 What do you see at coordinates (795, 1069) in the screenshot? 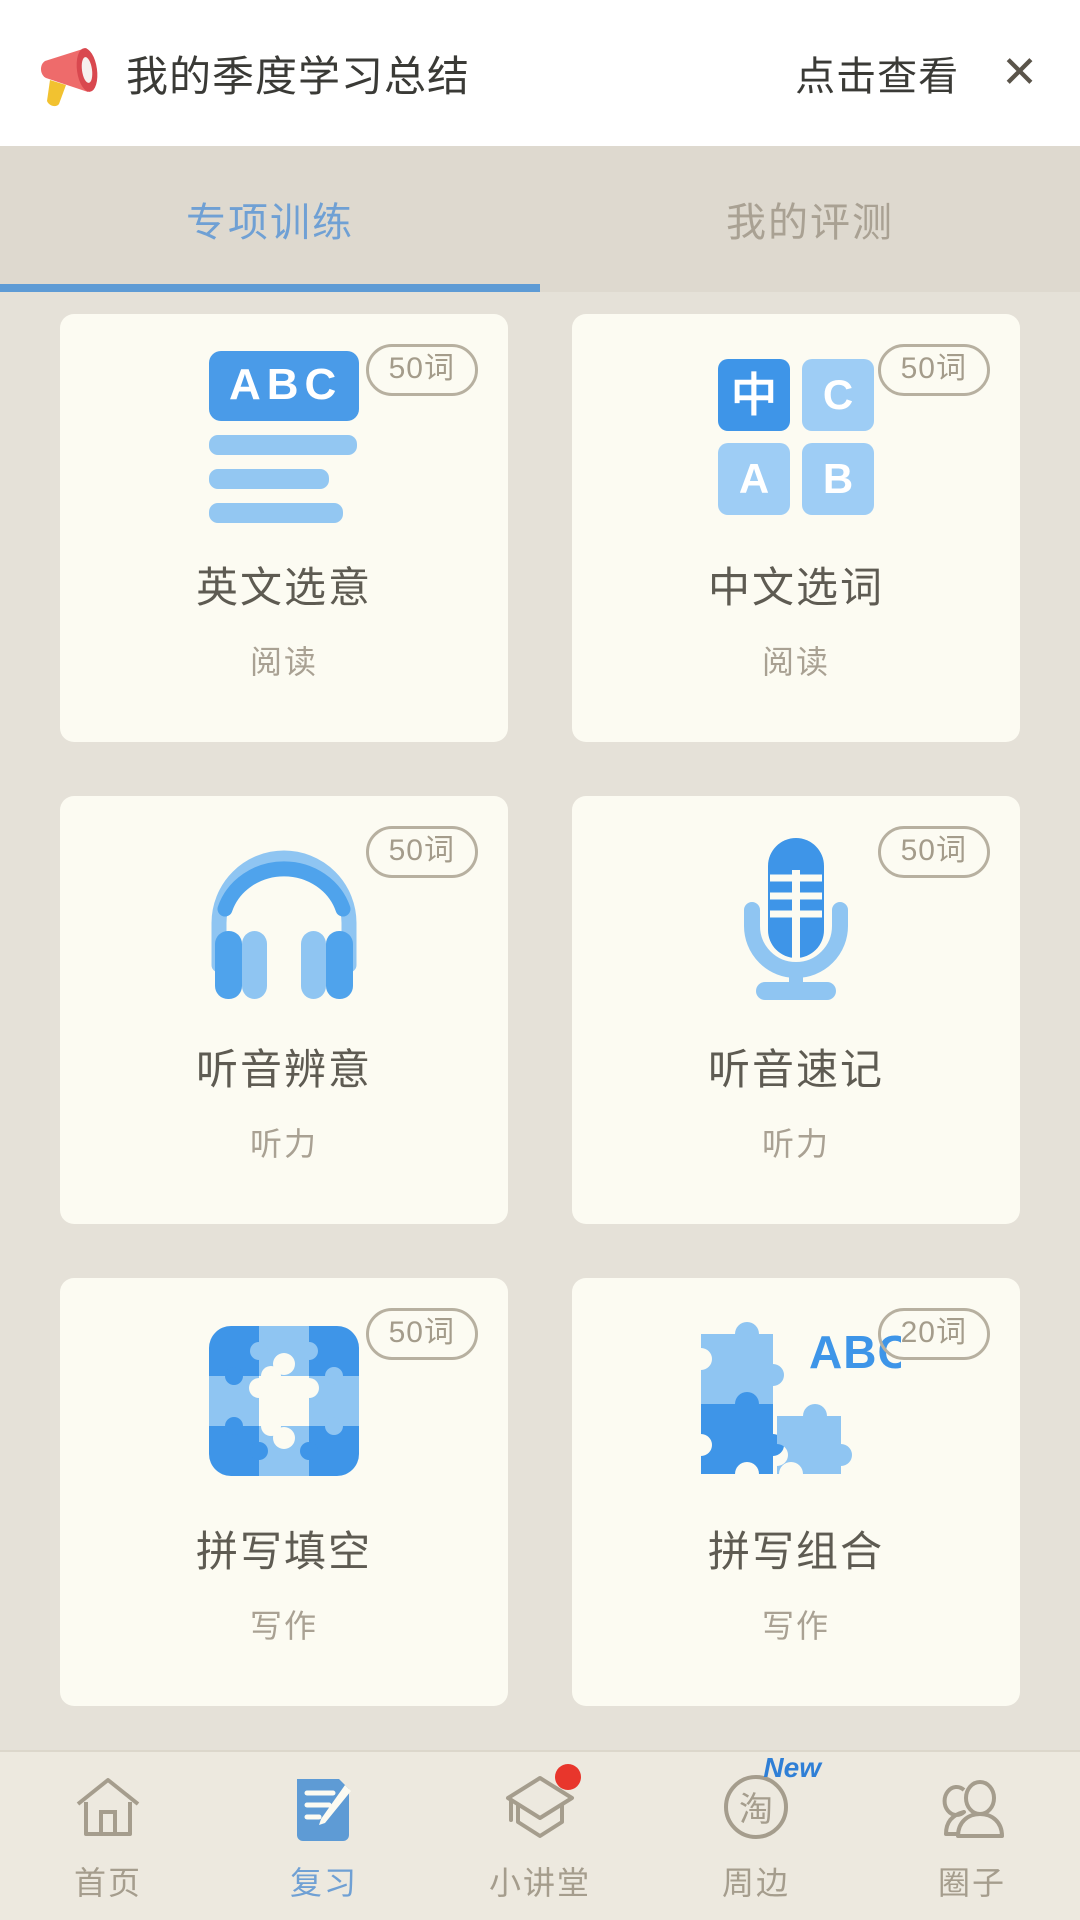
I see `card-title: 听音速记` at bounding box center [795, 1069].